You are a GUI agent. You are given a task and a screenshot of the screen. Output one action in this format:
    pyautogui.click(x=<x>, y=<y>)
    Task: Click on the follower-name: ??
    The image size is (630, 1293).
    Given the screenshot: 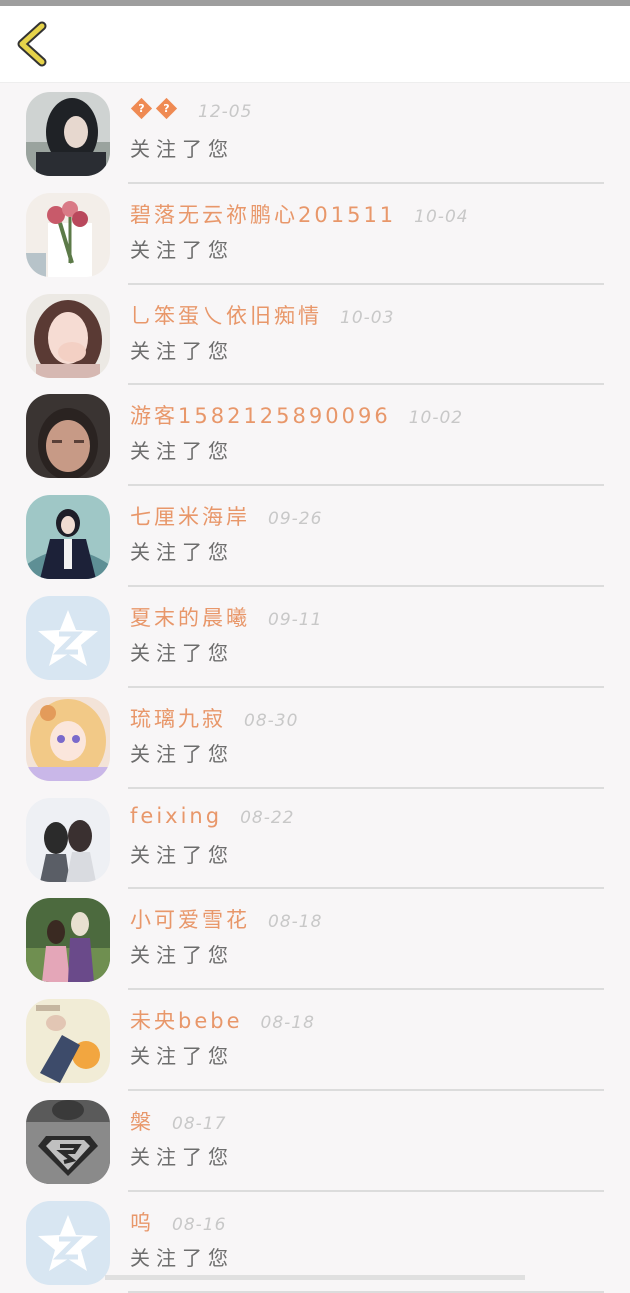 What is the action you would take?
    pyautogui.click(x=155, y=109)
    